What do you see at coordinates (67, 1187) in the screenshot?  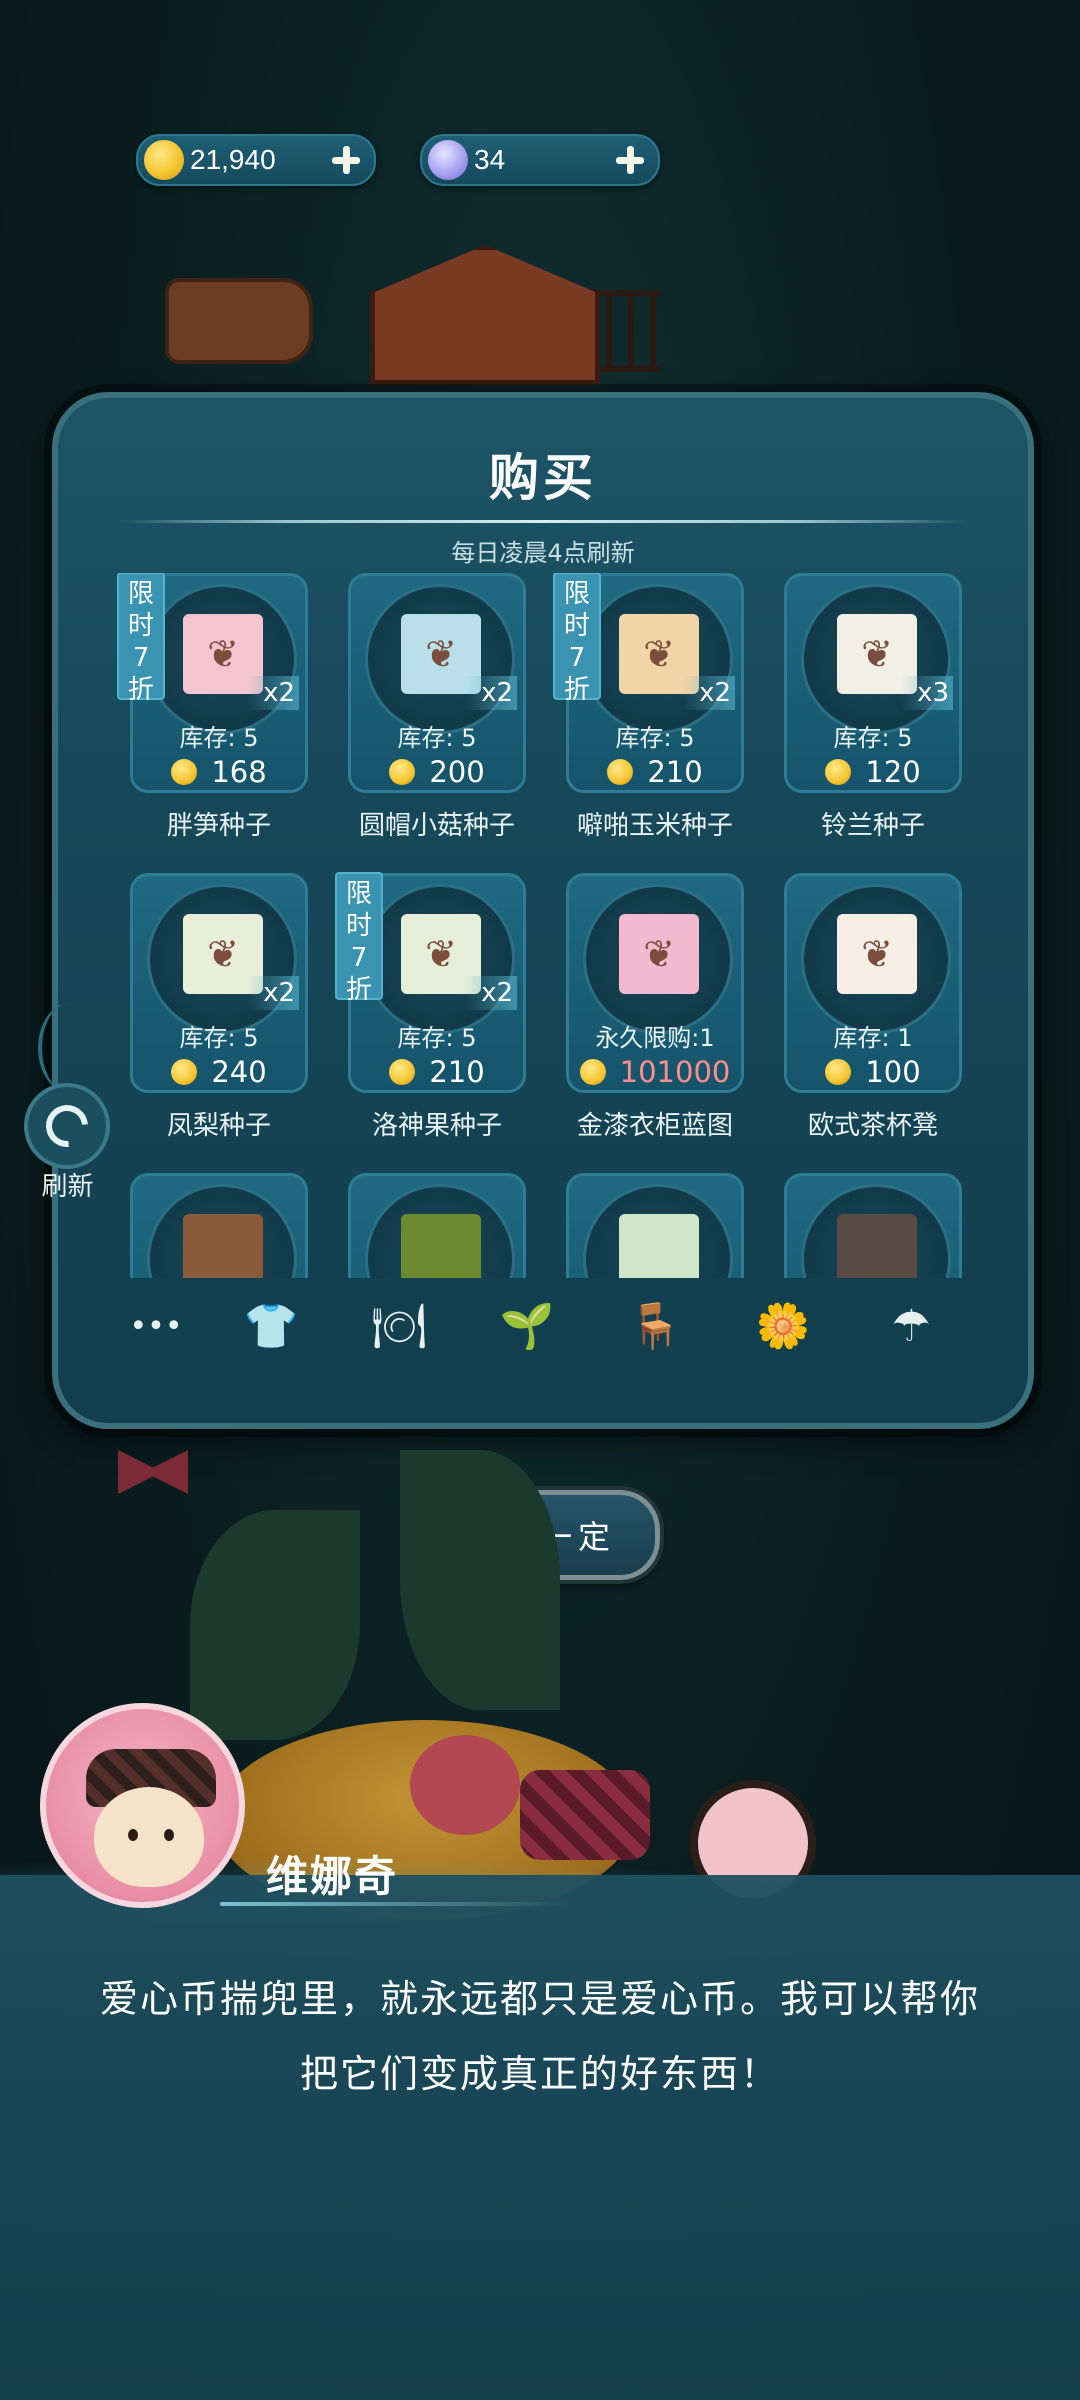 I see `refresh-label: 刷新` at bounding box center [67, 1187].